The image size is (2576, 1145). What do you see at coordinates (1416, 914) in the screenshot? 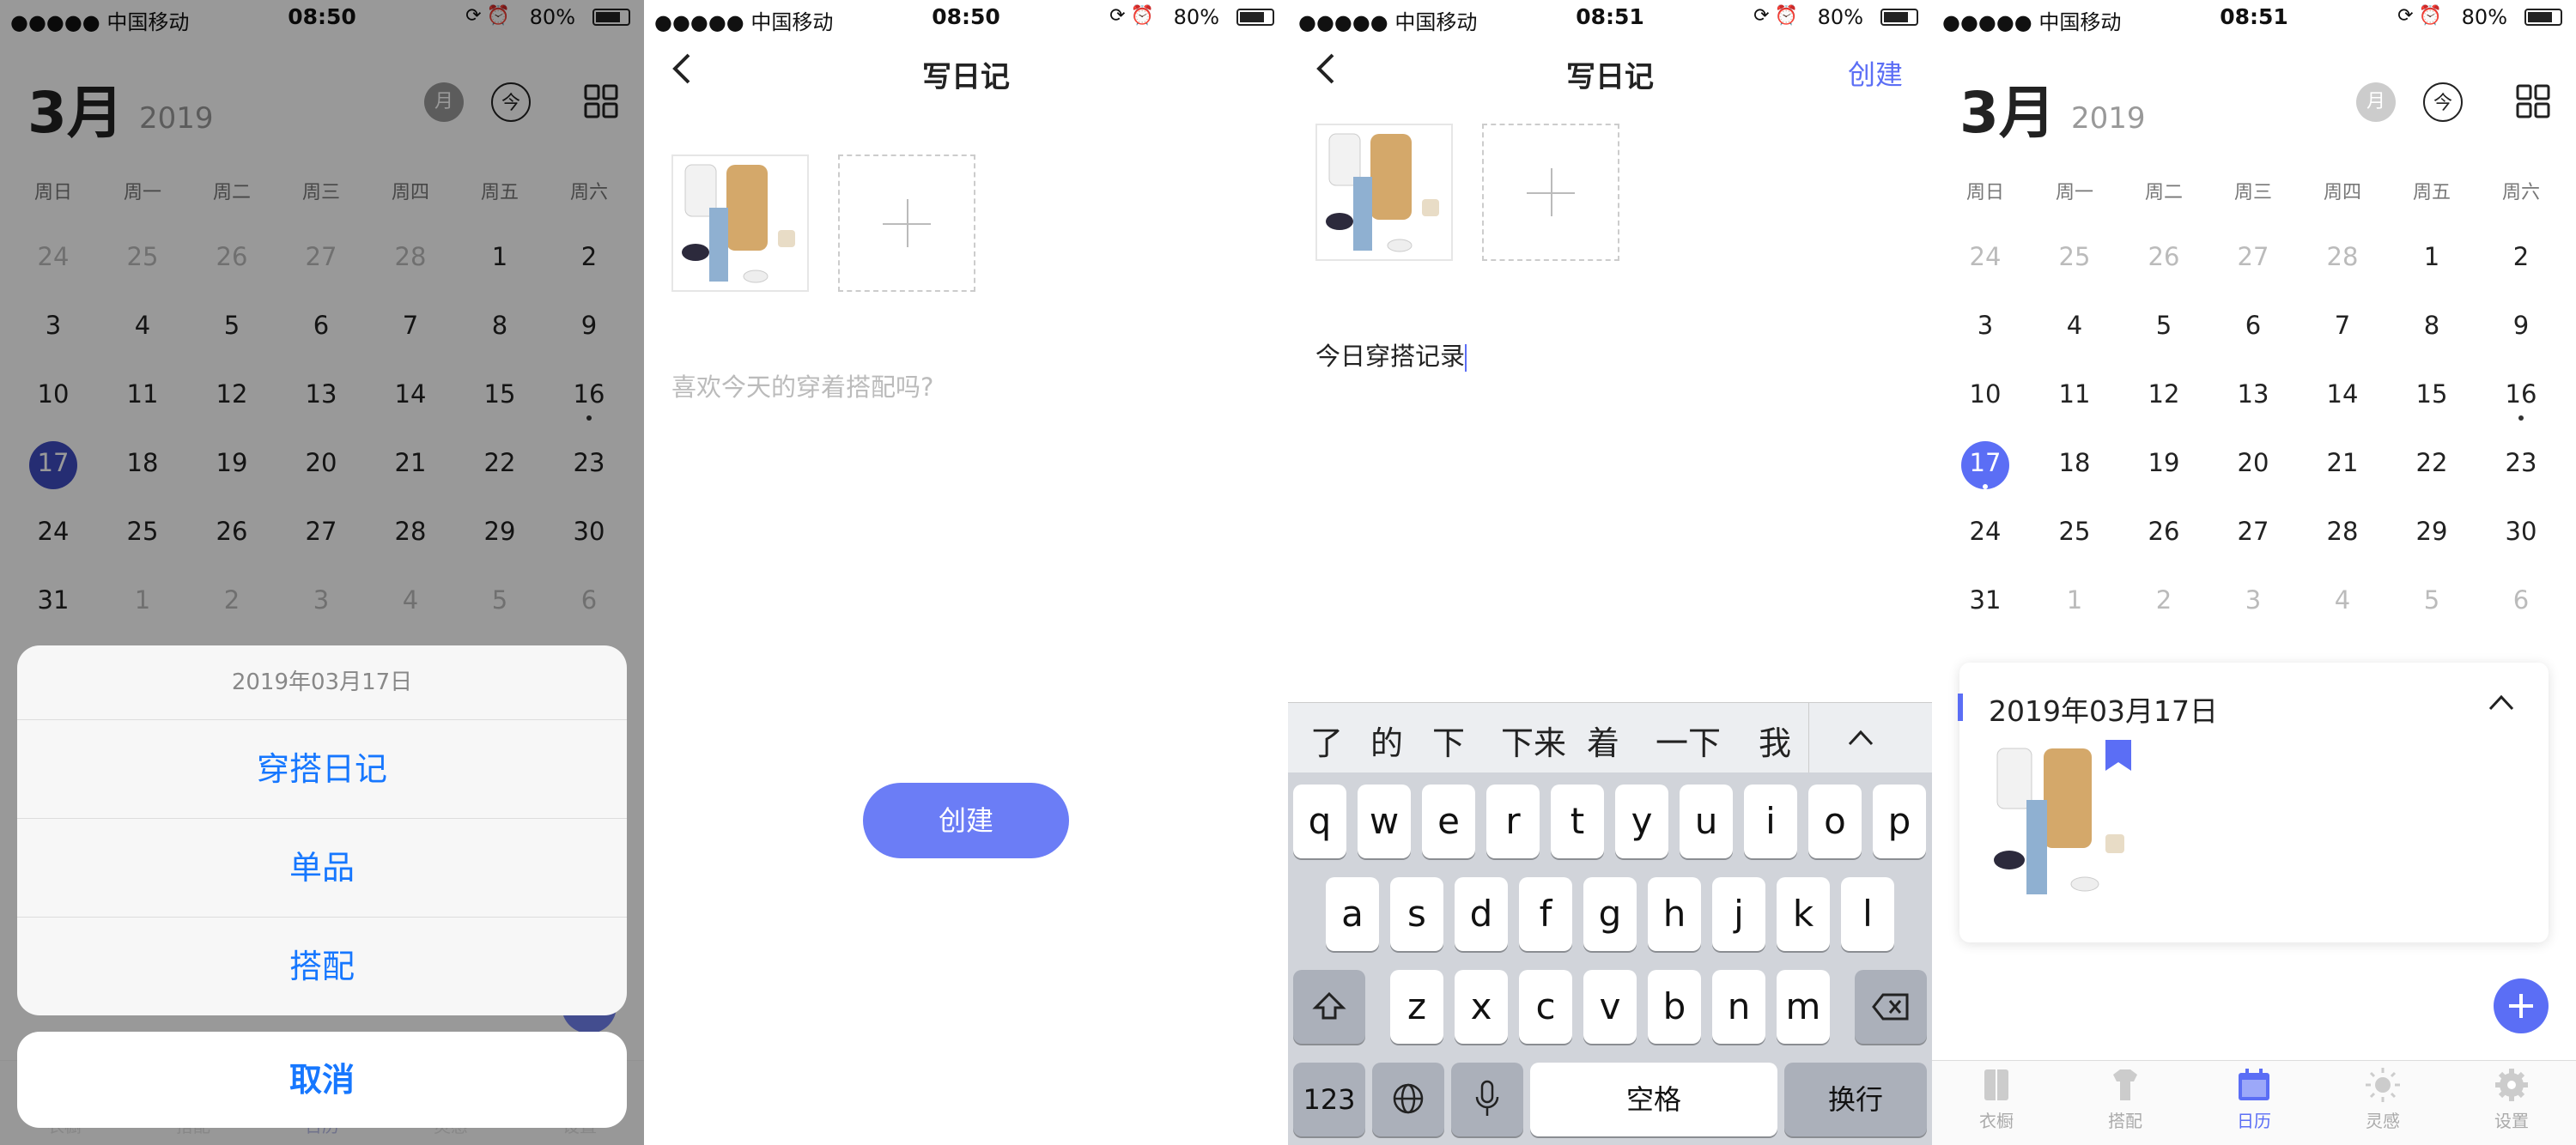
I see `key-s: s` at bounding box center [1416, 914].